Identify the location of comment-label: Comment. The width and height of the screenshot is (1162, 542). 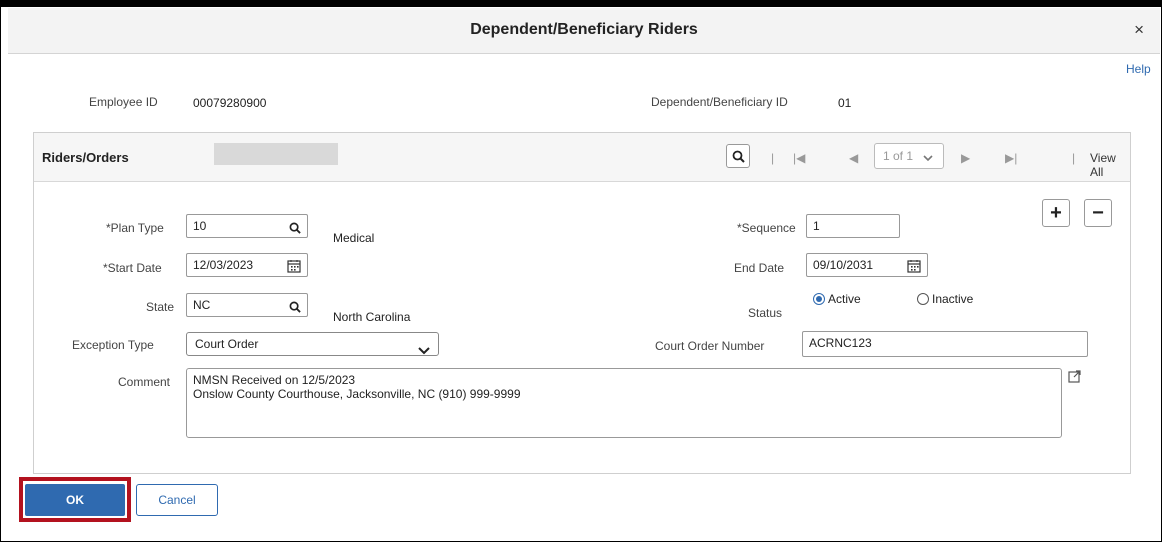
(144, 382).